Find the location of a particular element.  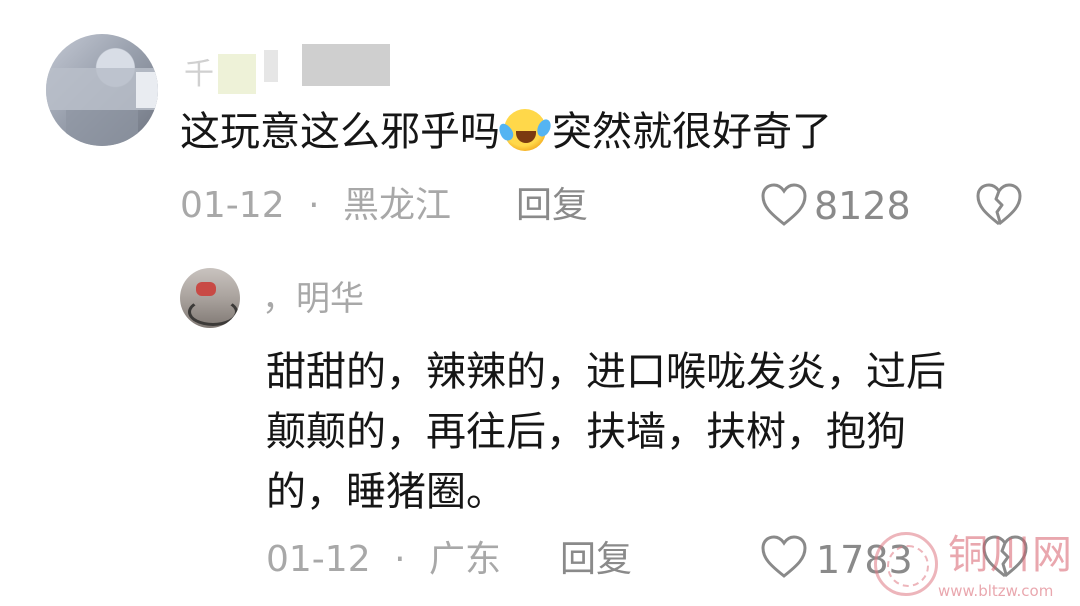

comment-text: 这玩意这么邪乎吗 突然就很好奇了 is located at coordinates (506, 132).